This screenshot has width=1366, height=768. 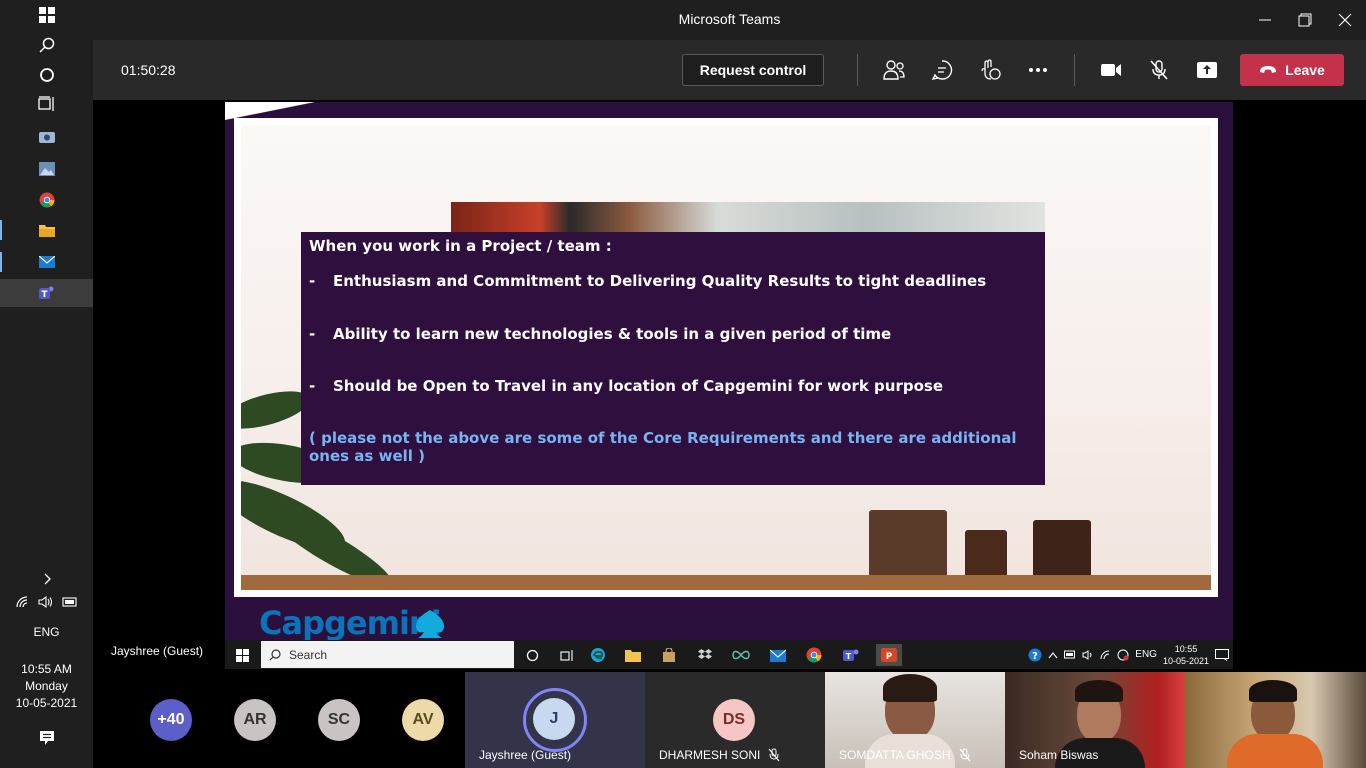 I want to click on participant-avatar: J, so click(x=554, y=719).